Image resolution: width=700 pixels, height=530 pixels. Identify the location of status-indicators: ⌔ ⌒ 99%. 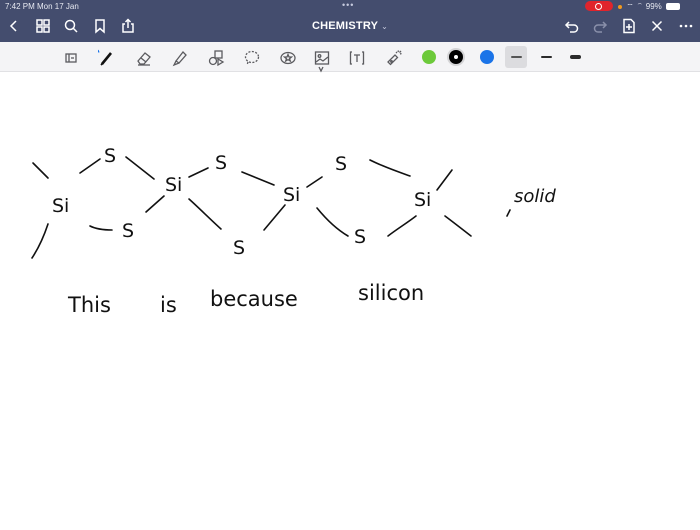
(649, 7).